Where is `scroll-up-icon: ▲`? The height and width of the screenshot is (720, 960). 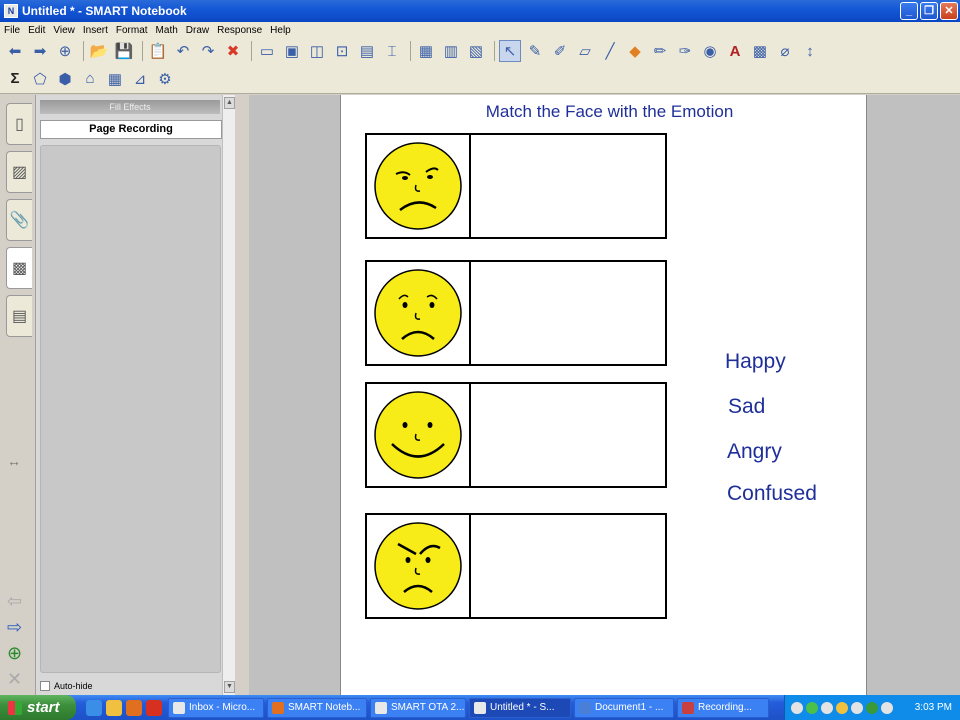
scroll-up-icon: ▲ is located at coordinates (229, 103).